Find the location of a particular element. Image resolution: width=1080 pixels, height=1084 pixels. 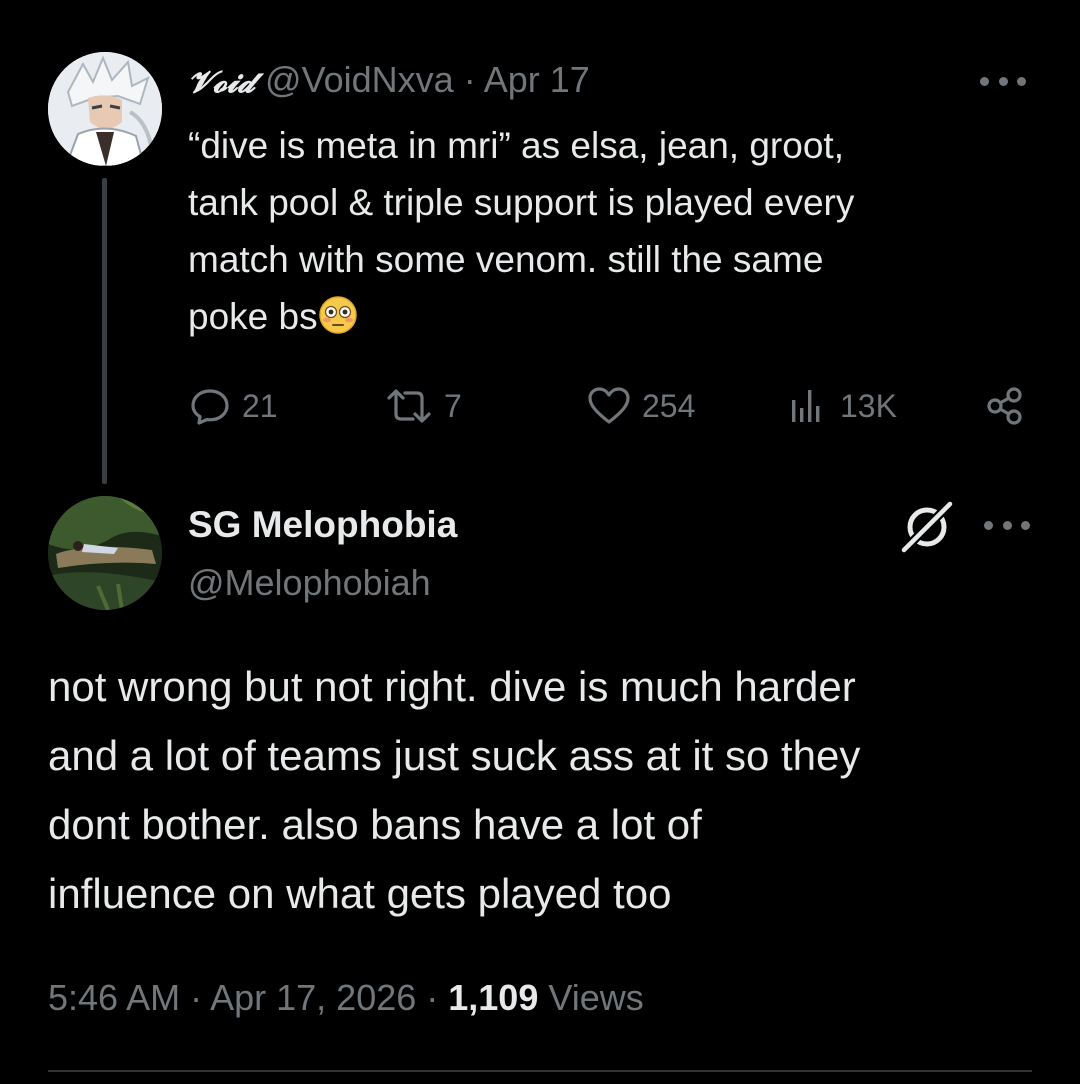

share-nodes-icon is located at coordinates (1004, 406).